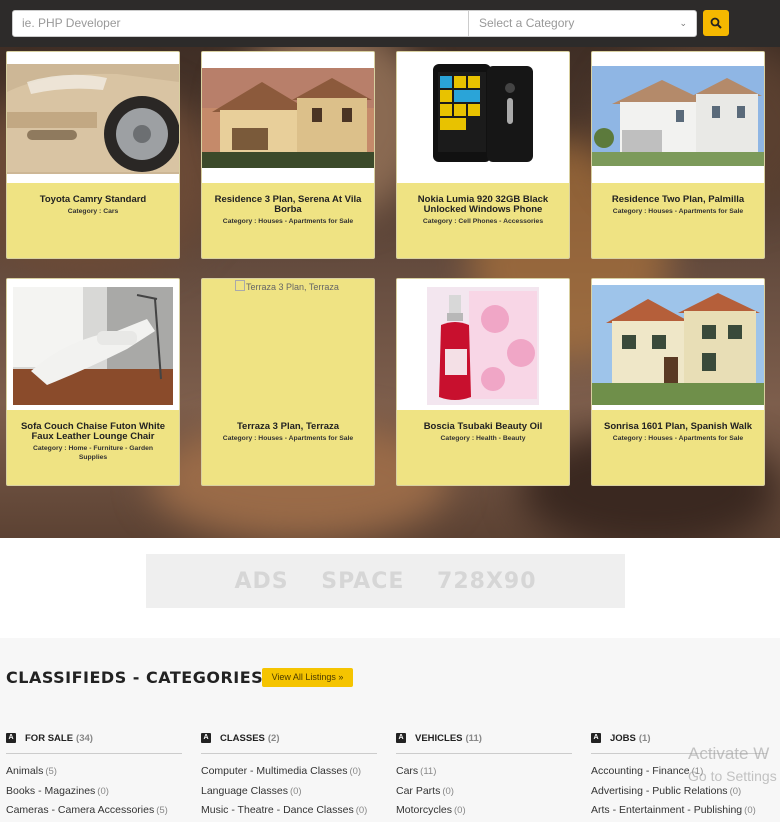 The image size is (780, 822). What do you see at coordinates (582, 23) in the screenshot?
I see `category-select: Select a Category ⌄` at bounding box center [582, 23].